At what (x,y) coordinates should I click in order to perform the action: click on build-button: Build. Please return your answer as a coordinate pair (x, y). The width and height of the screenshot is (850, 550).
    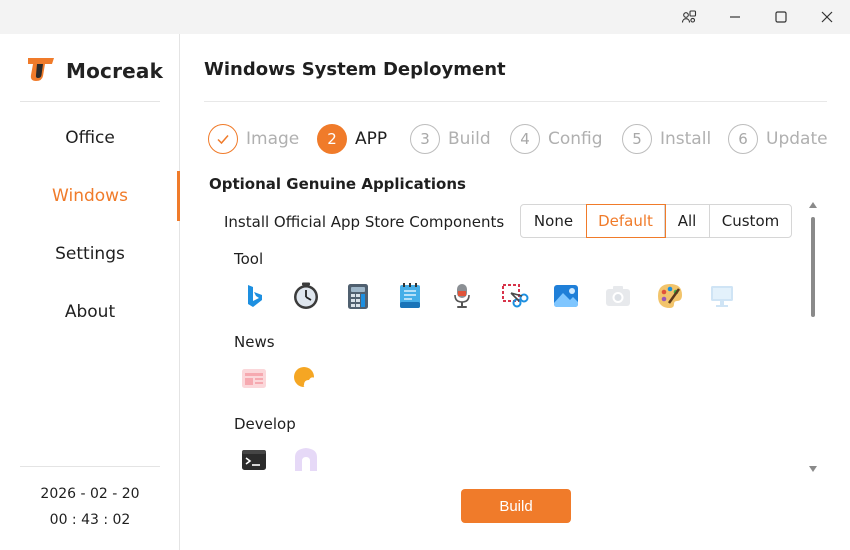
    Looking at the image, I should click on (516, 506).